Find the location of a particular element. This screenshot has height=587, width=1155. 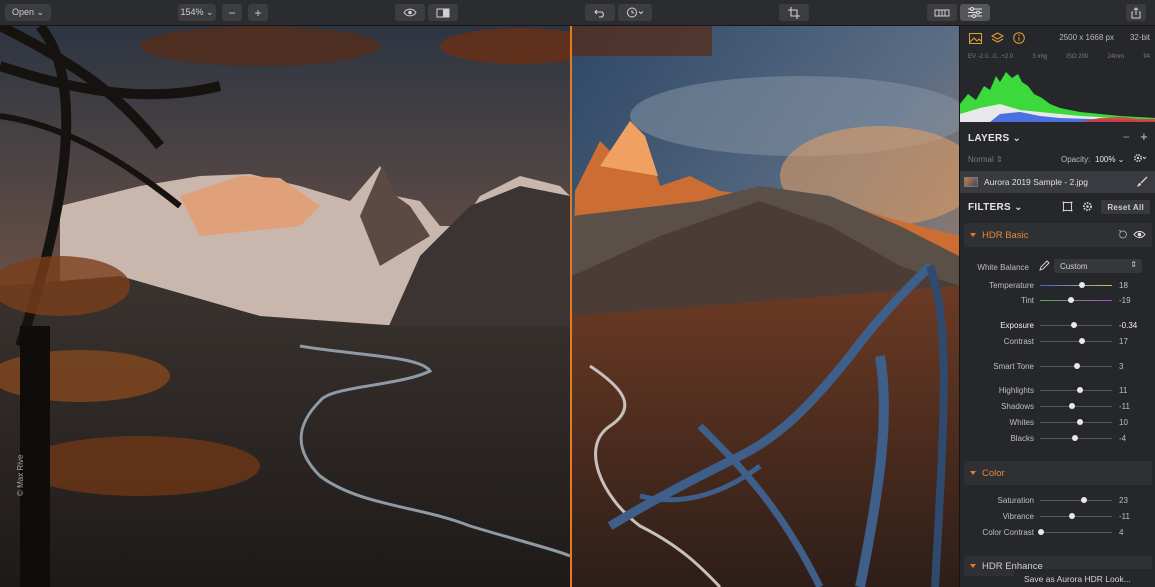

zoom-out-button: − is located at coordinates (232, 12).